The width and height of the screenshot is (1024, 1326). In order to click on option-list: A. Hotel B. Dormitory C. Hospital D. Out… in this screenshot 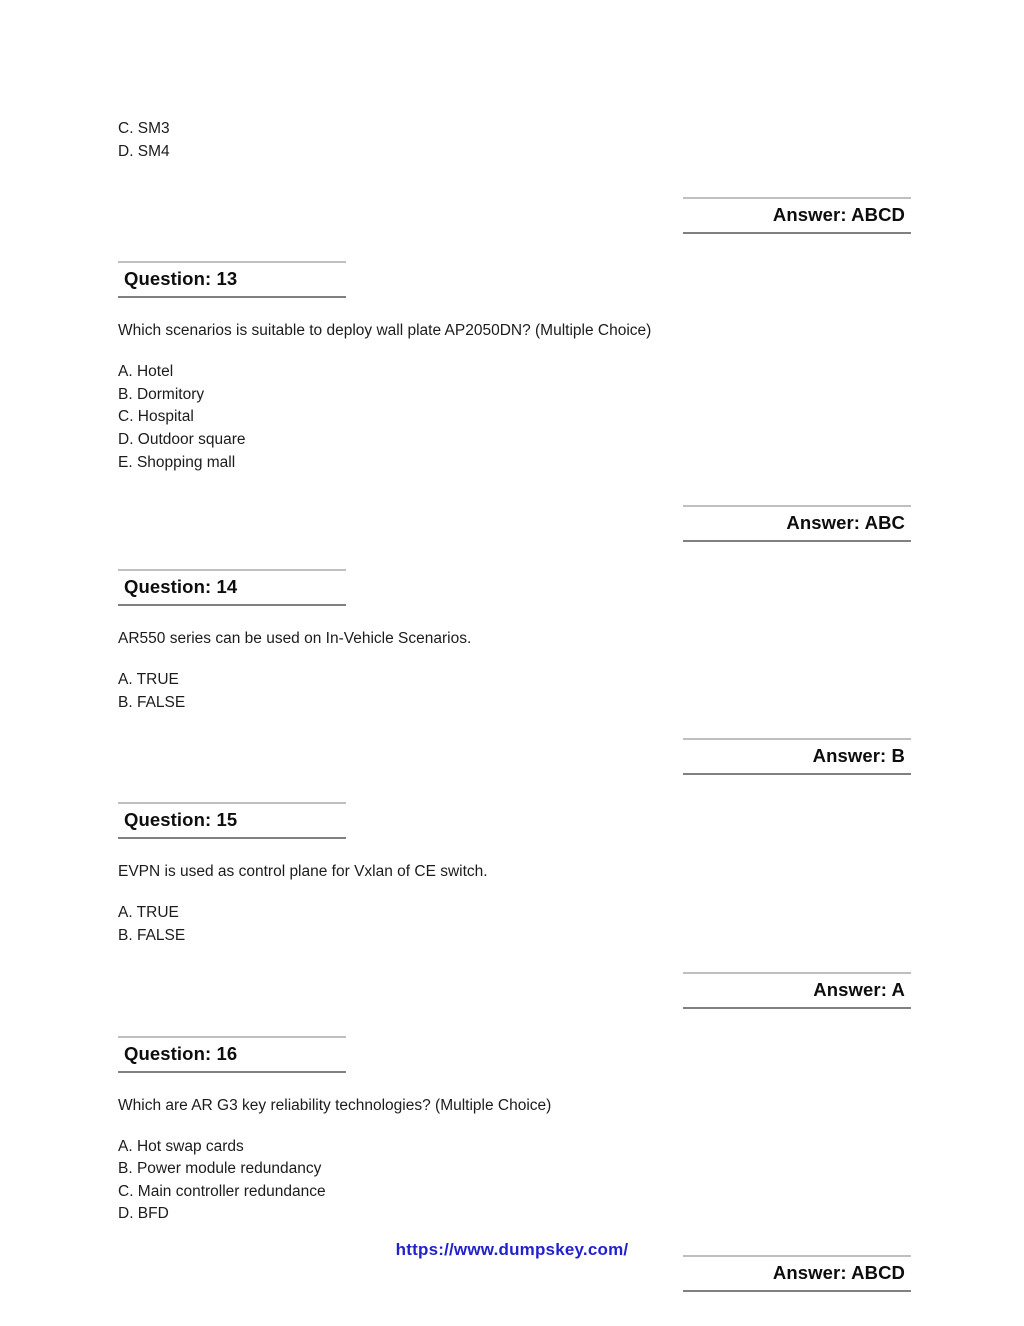, I will do `click(514, 417)`.